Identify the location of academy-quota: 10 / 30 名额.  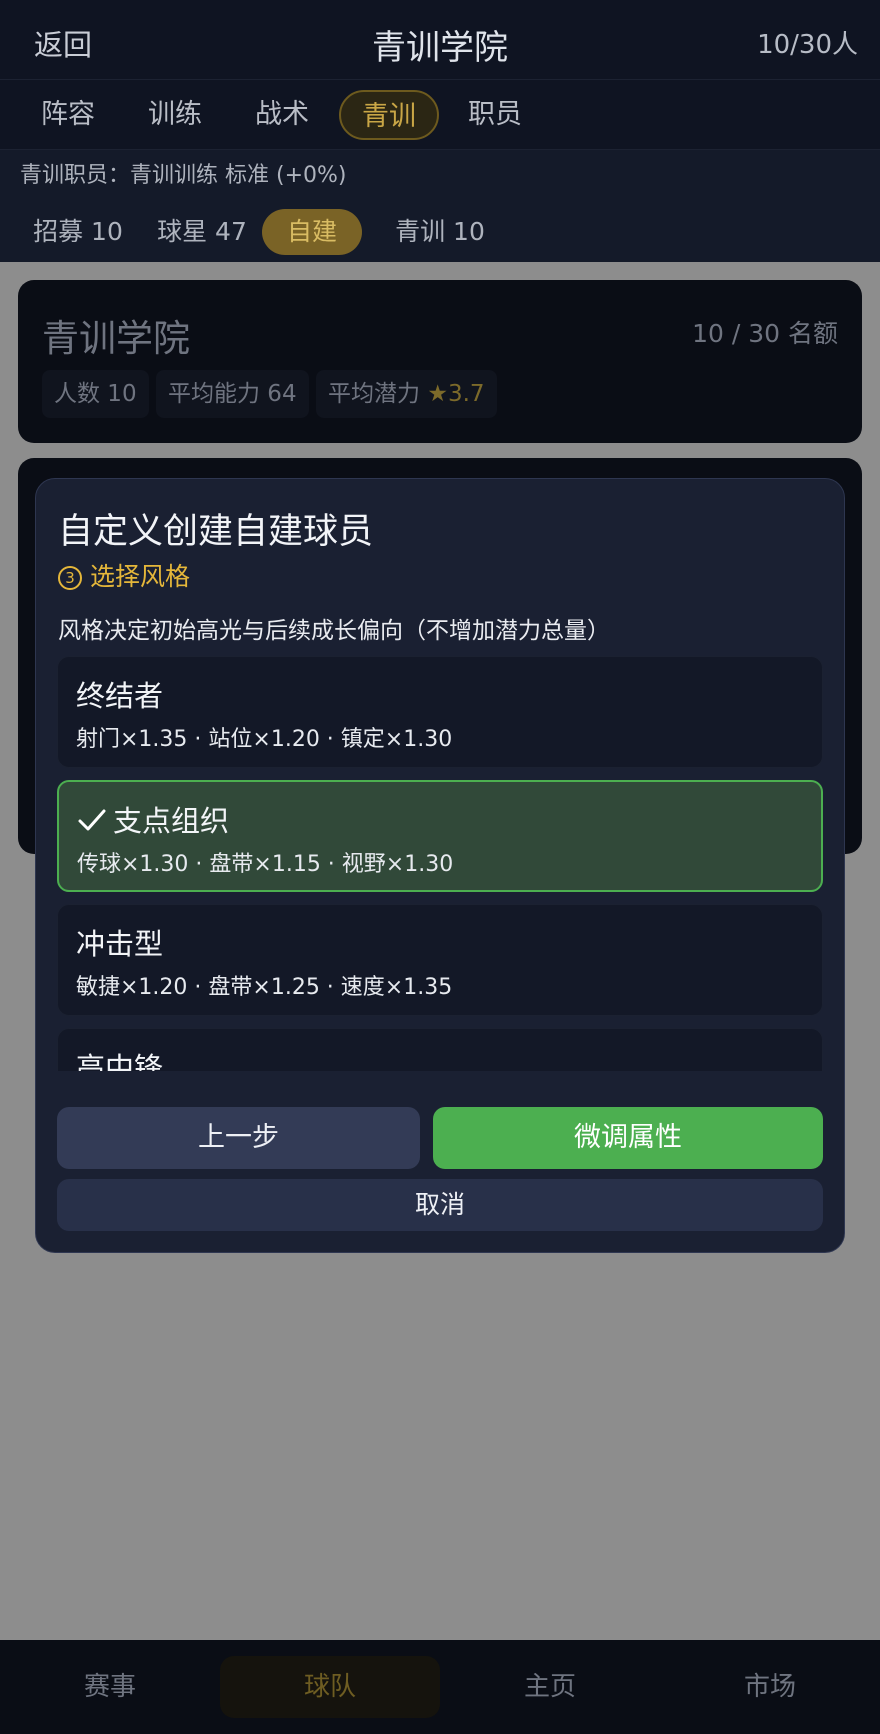
(765, 333).